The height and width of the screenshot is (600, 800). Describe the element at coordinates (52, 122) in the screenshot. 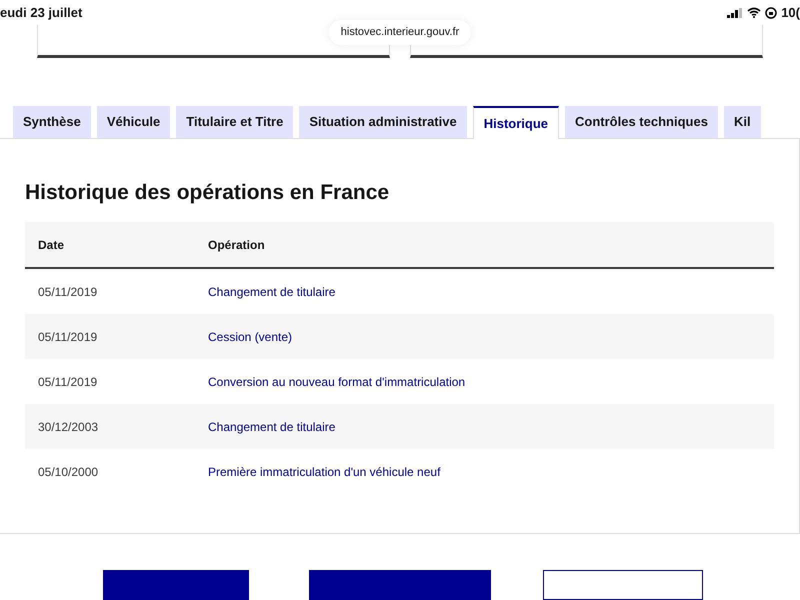

I see `tab: Synthèse` at that location.